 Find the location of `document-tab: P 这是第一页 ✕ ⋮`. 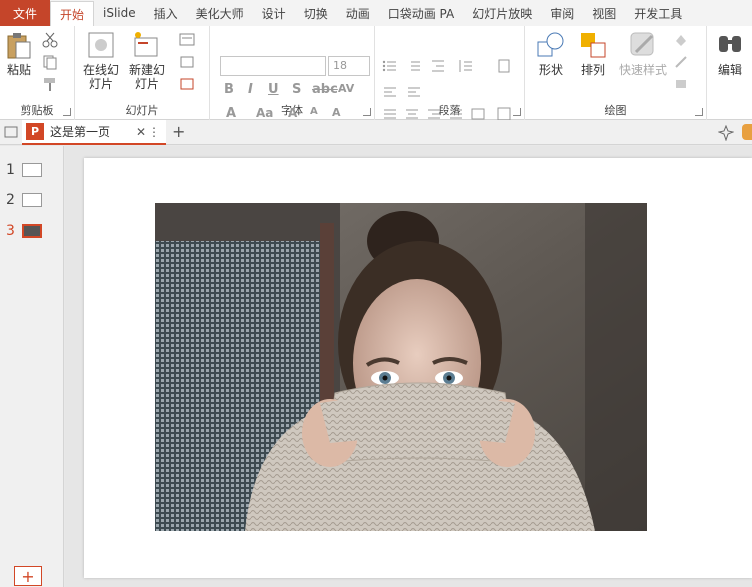

document-tab: P 这是第一页 ✕ ⋮ is located at coordinates (94, 132).